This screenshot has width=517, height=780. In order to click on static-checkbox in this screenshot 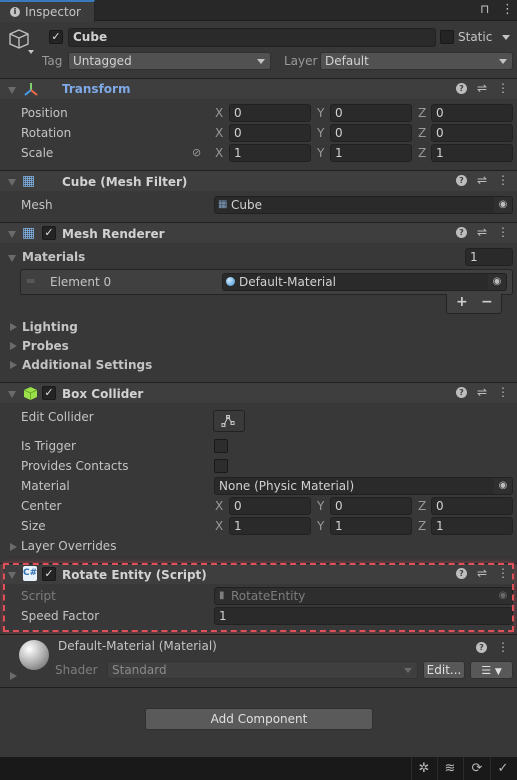, I will do `click(447, 37)`.